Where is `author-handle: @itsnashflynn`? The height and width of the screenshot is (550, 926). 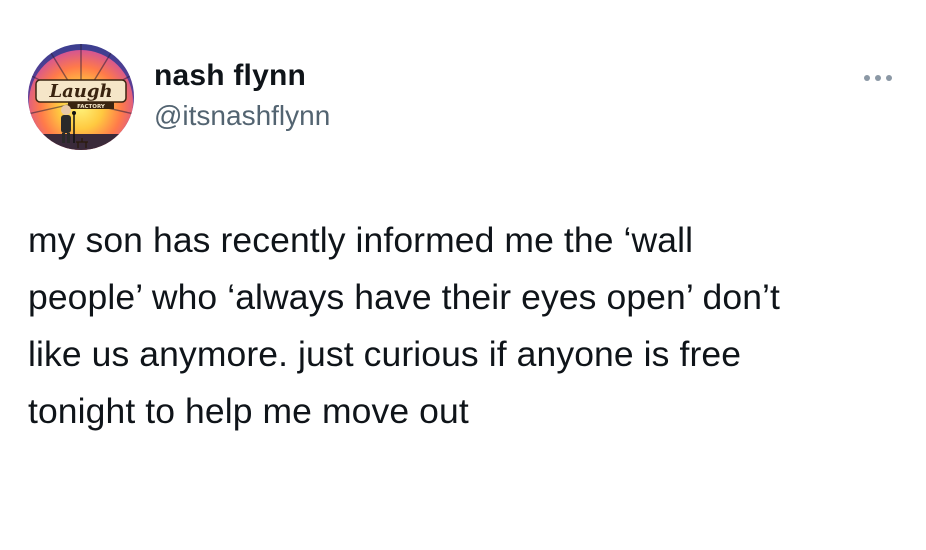 author-handle: @itsnashflynn is located at coordinates (242, 116).